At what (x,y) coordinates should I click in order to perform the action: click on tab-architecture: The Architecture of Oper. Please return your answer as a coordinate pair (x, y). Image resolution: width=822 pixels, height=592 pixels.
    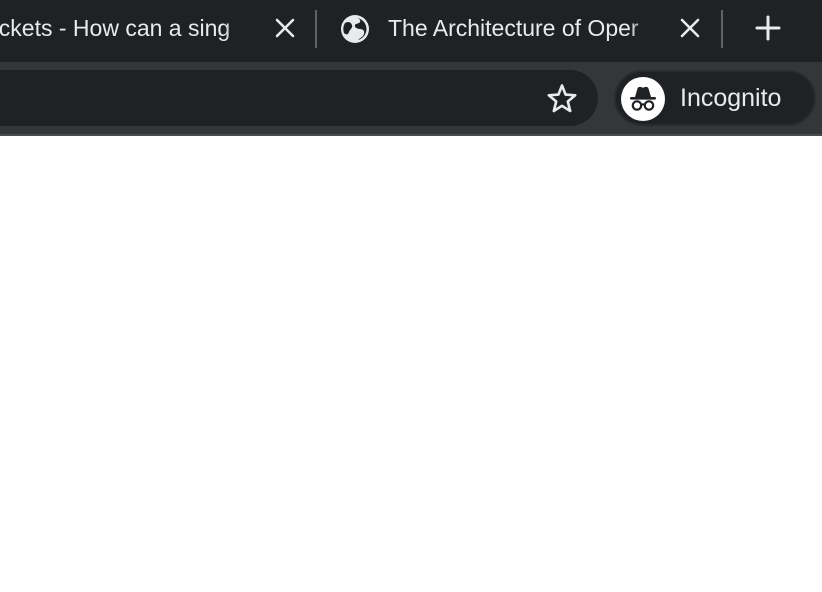
    Looking at the image, I should click on (516, 28).